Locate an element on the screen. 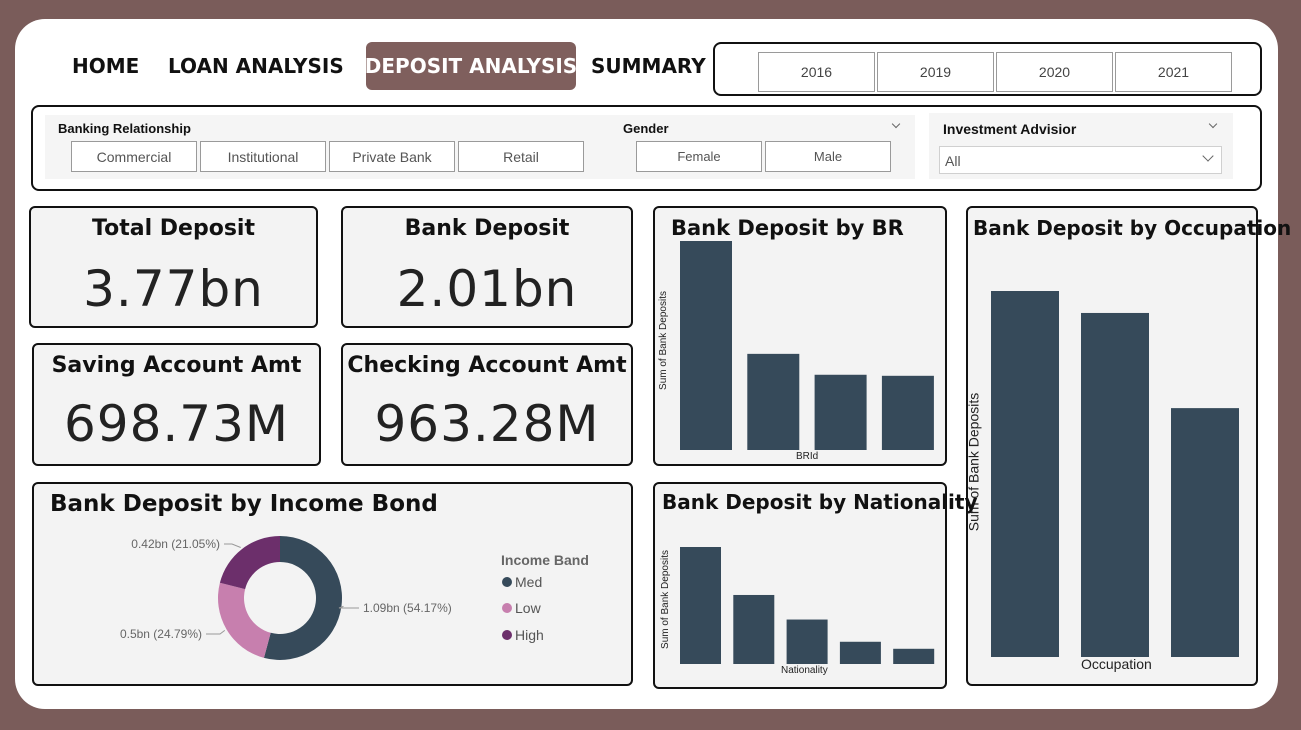 The height and width of the screenshot is (730, 1301). br-option-institutional: Institutional is located at coordinates (263, 156).